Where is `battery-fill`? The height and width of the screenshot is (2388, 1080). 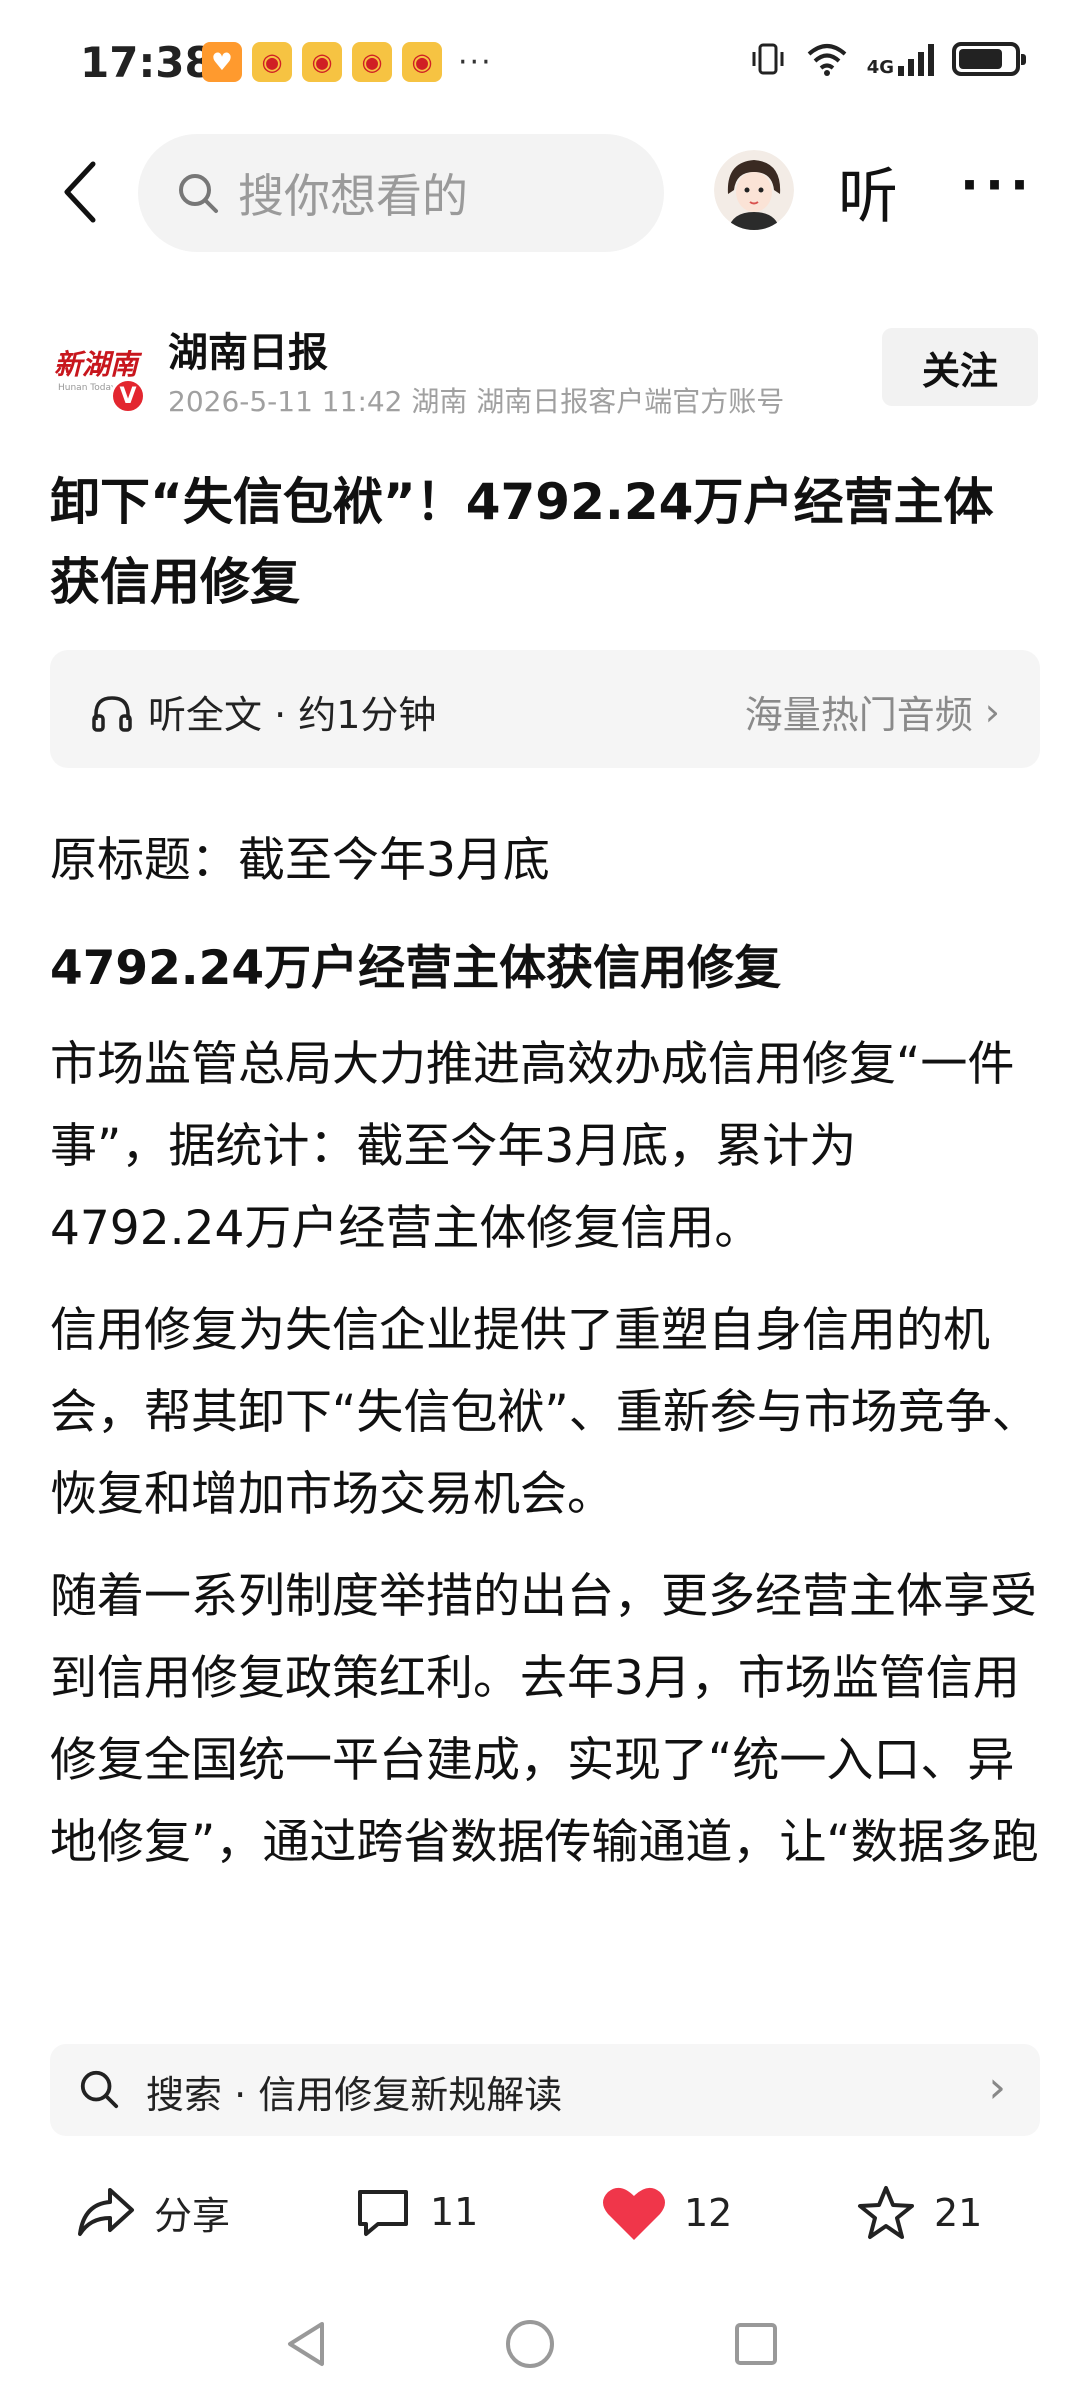 battery-fill is located at coordinates (980, 59).